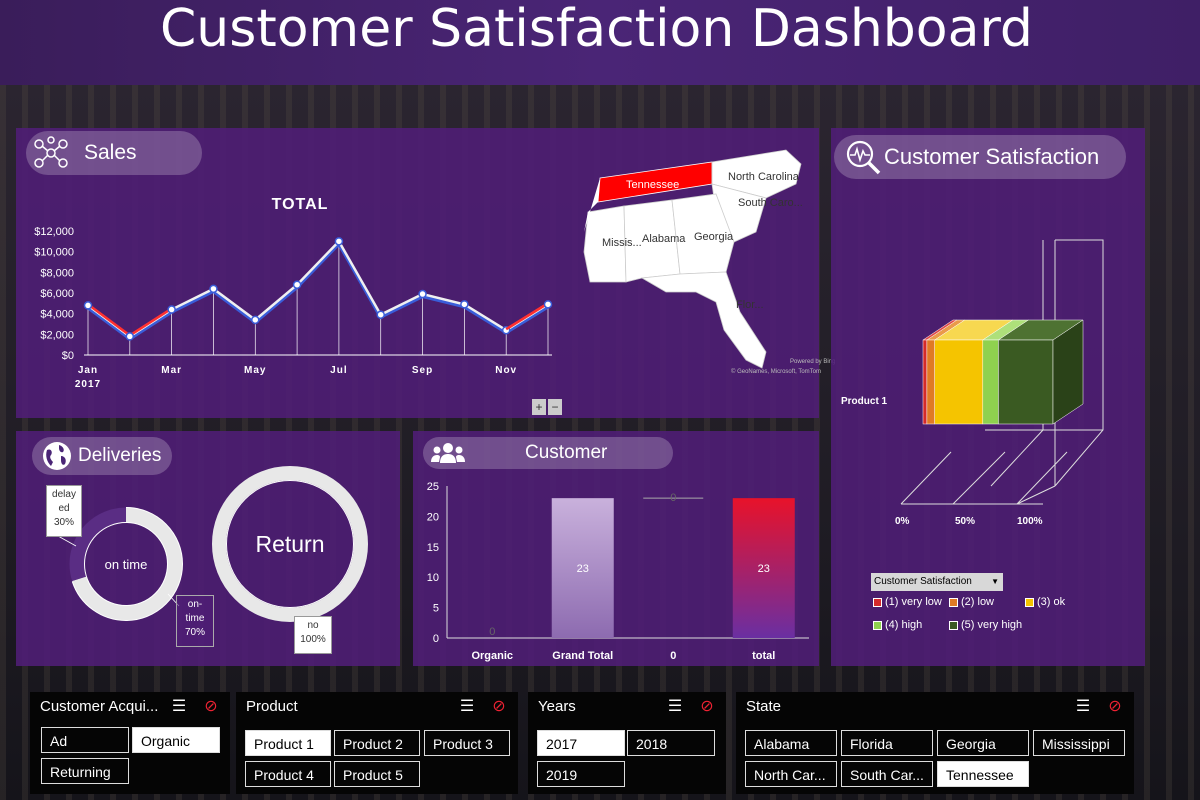 The width and height of the screenshot is (1200, 800). I want to click on dashboard-title: Customer Satisfaction Dashboard, so click(596, 29).